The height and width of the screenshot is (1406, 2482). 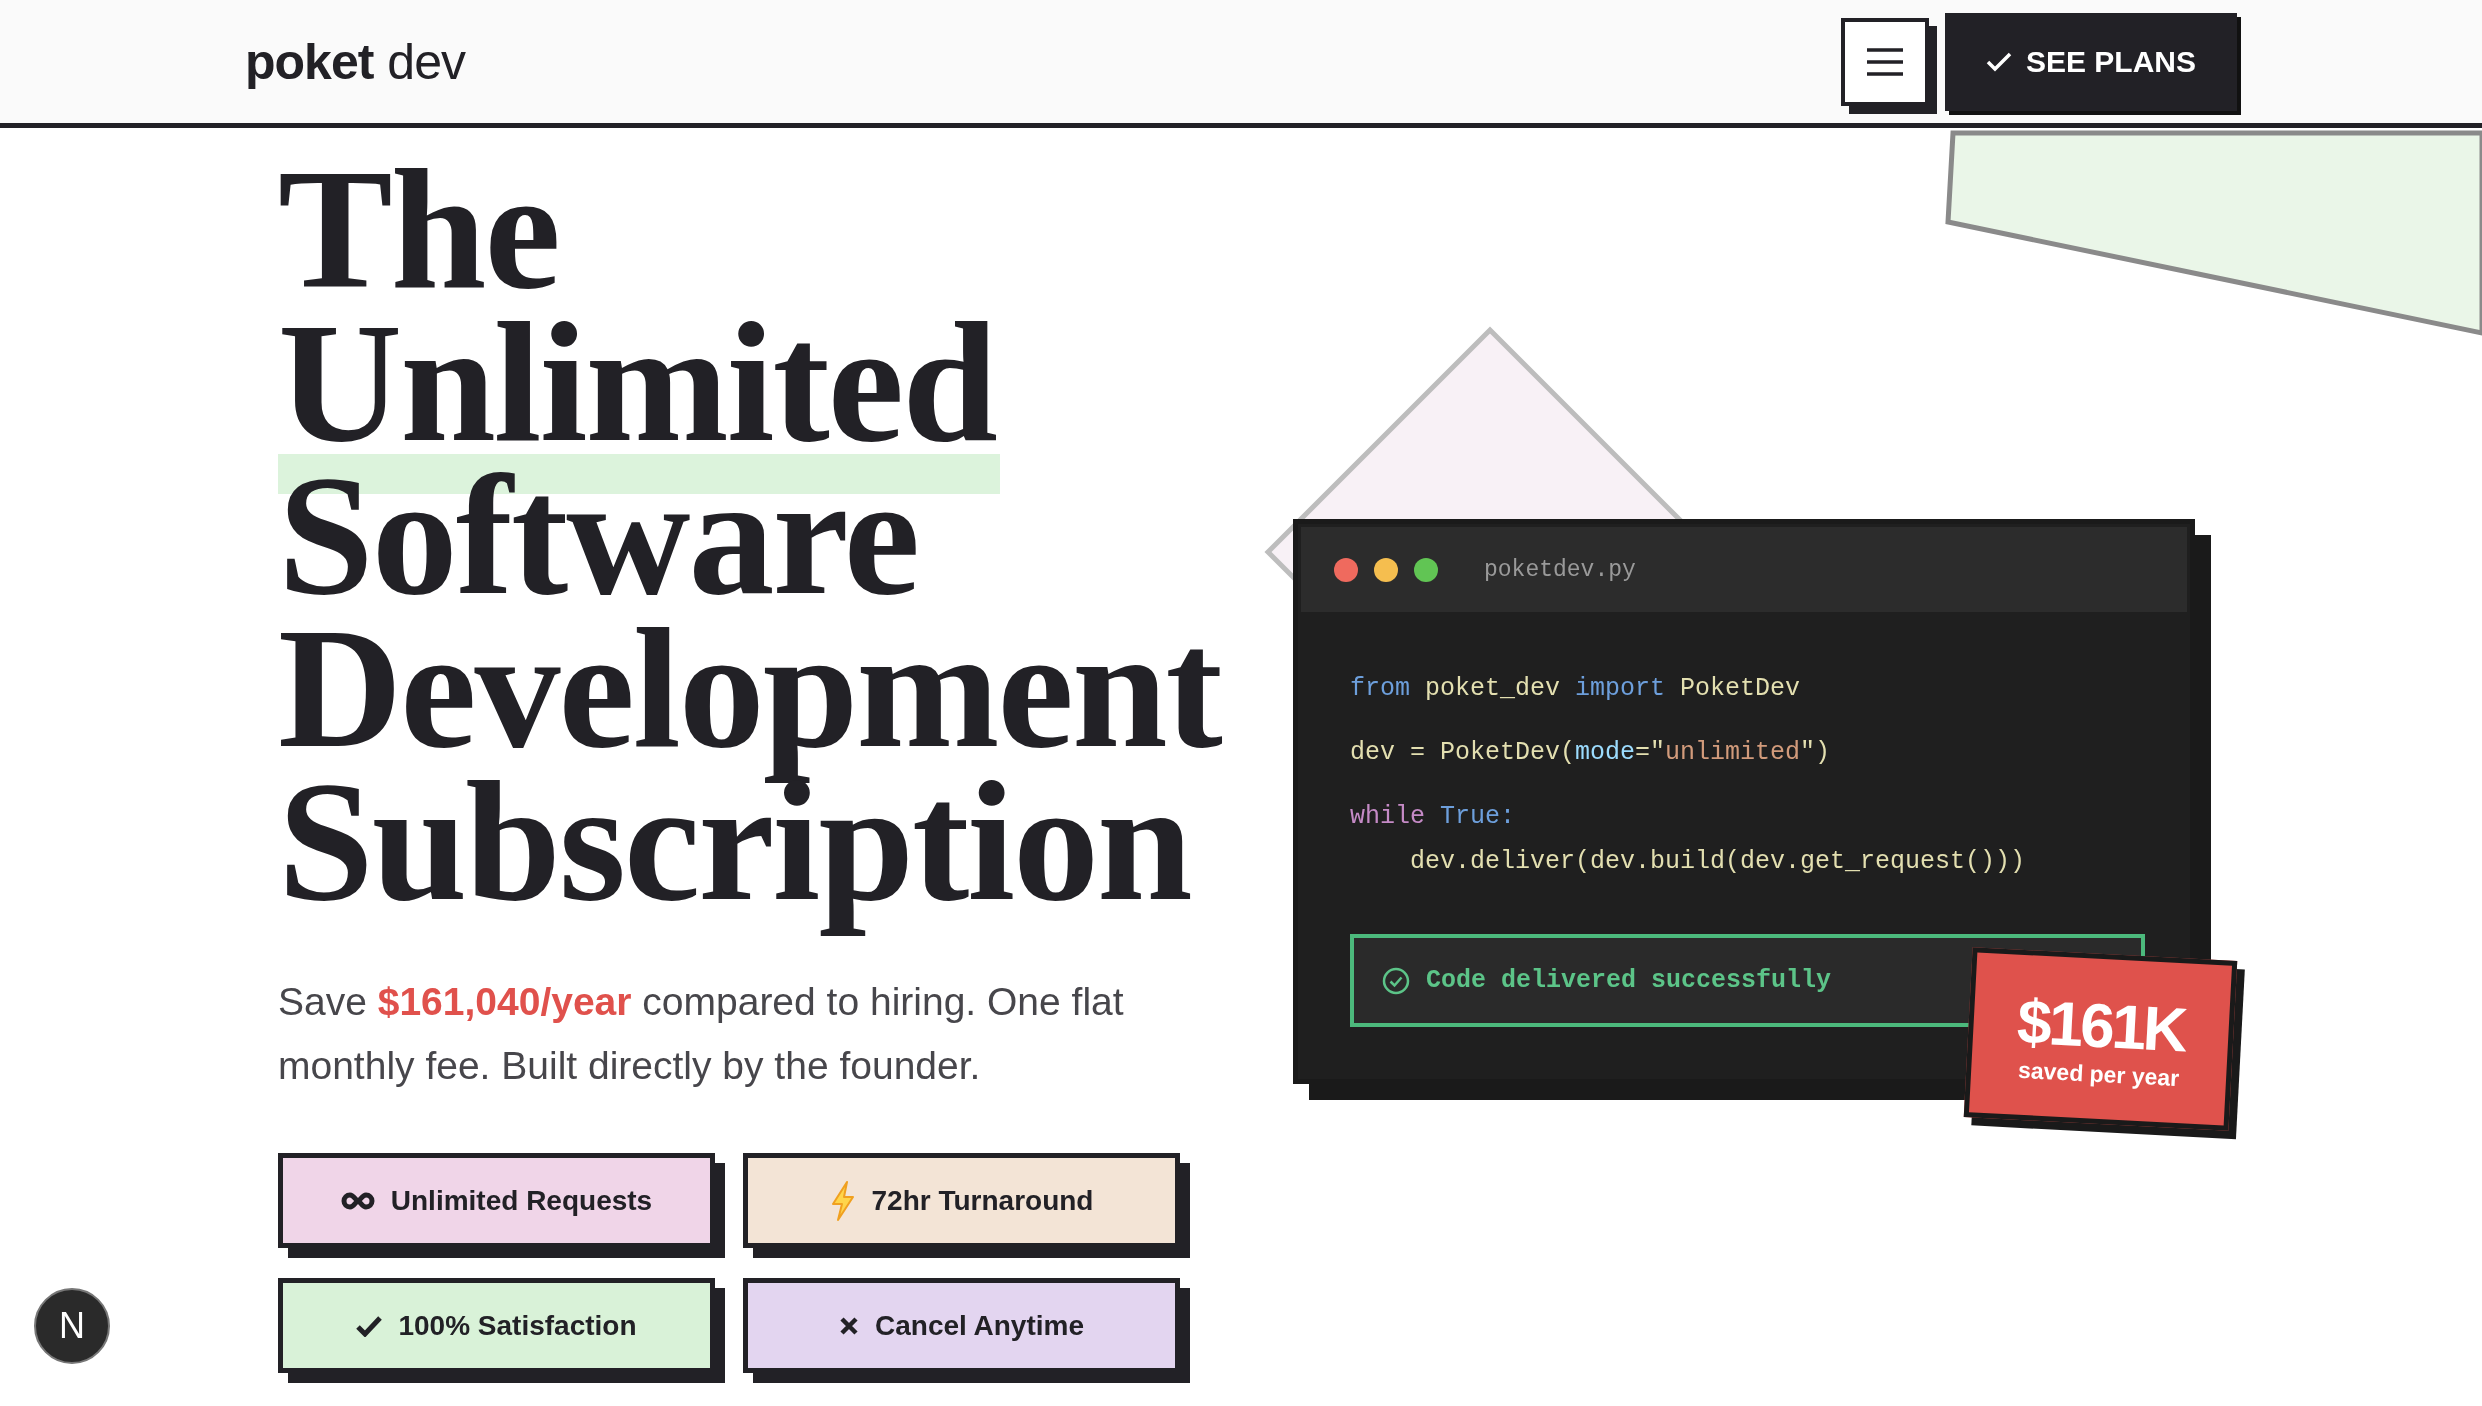 What do you see at coordinates (982, 1200) in the screenshot?
I see `feature-label: 72hr Turnaround` at bounding box center [982, 1200].